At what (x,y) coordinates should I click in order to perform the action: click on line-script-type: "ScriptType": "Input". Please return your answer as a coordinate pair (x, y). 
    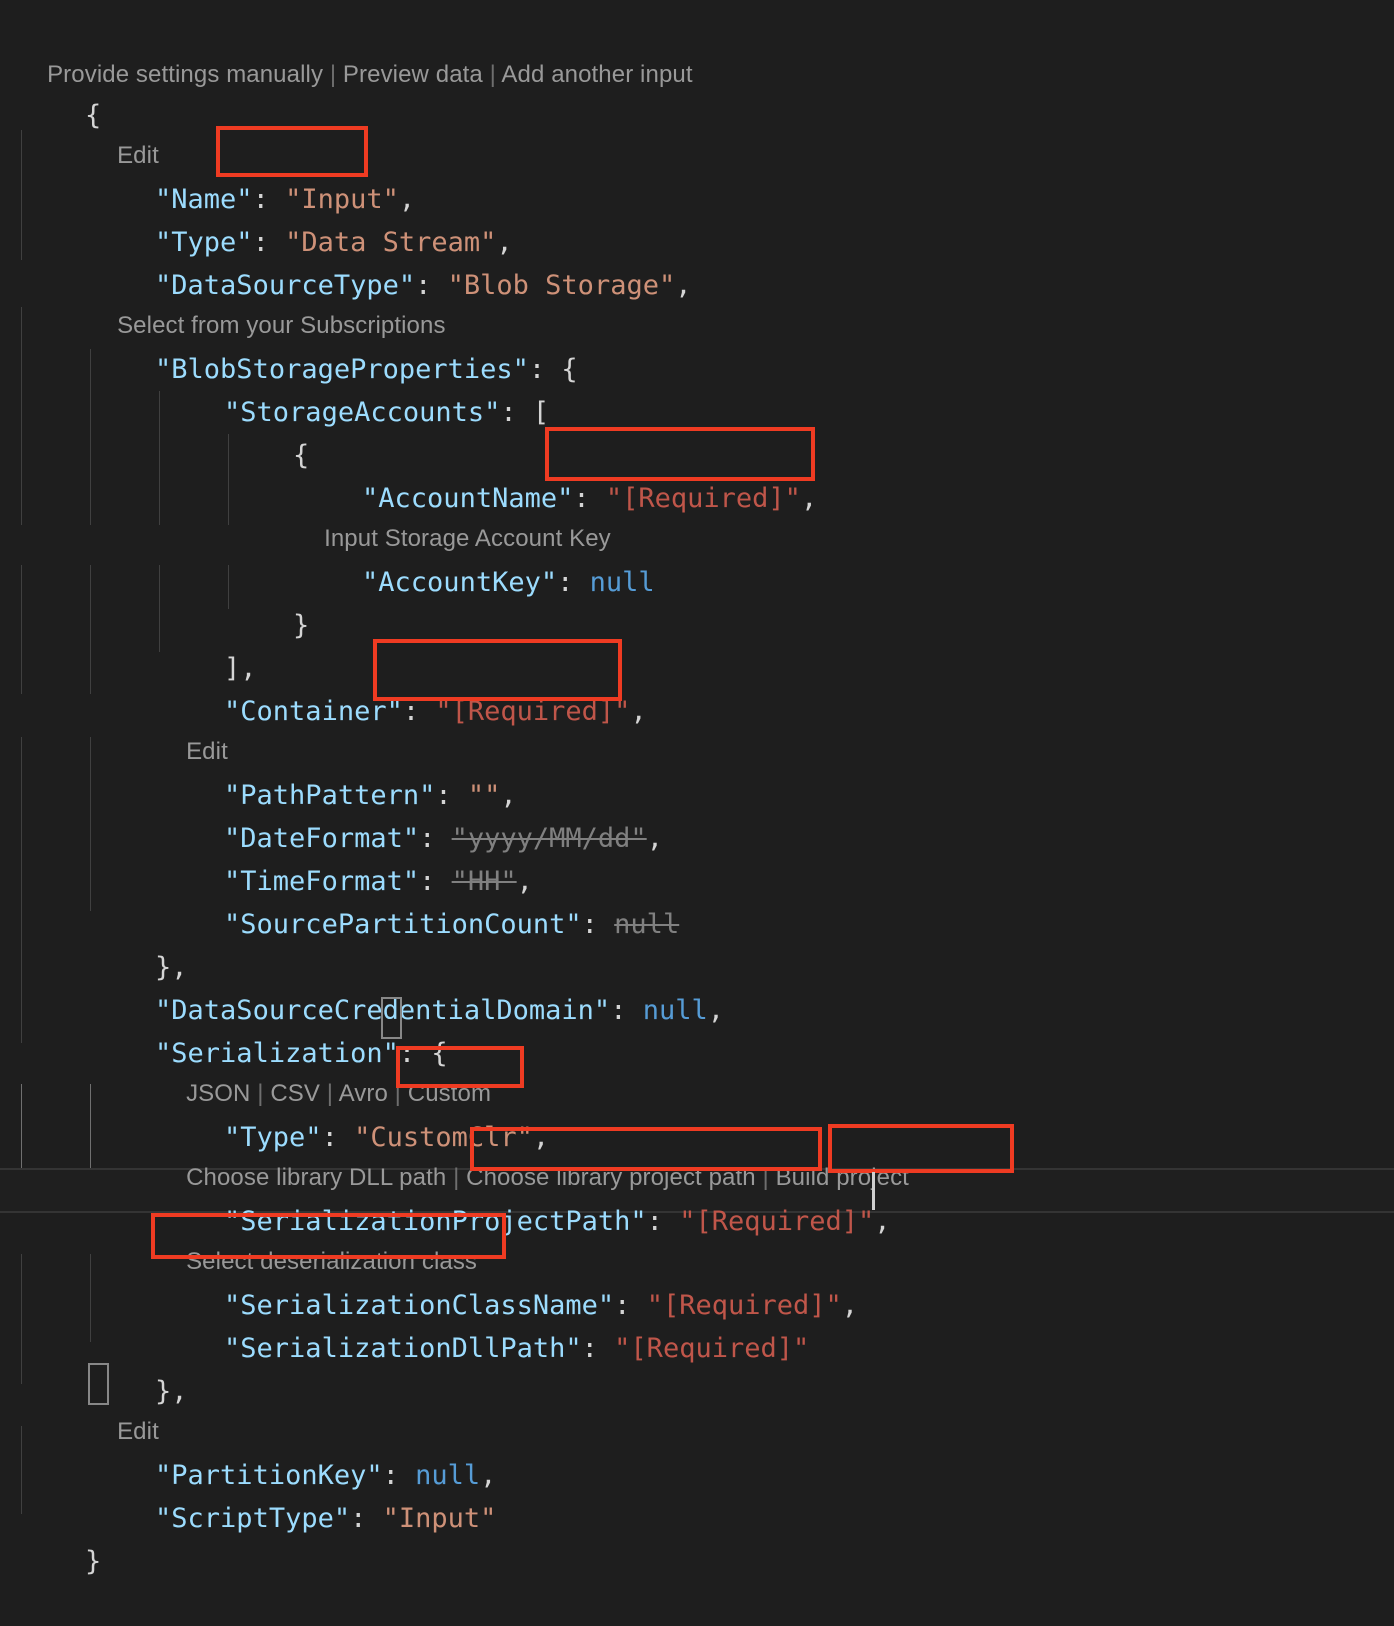
    Looking at the image, I should click on (326, 1518).